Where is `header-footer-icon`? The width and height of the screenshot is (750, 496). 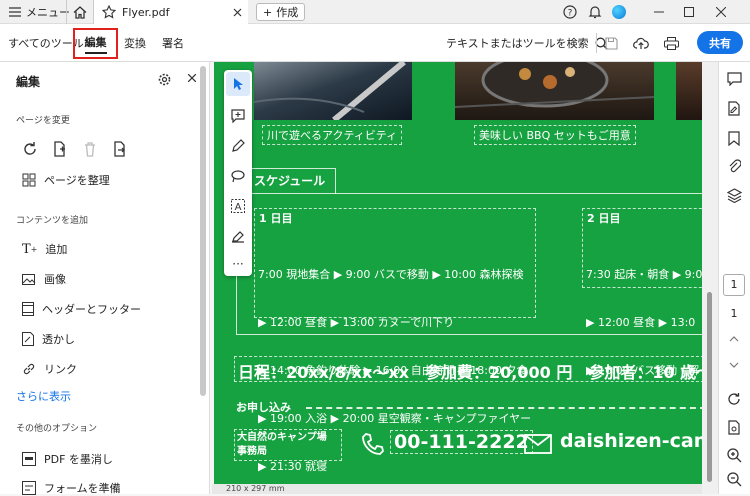 header-footer-icon is located at coordinates (28, 309).